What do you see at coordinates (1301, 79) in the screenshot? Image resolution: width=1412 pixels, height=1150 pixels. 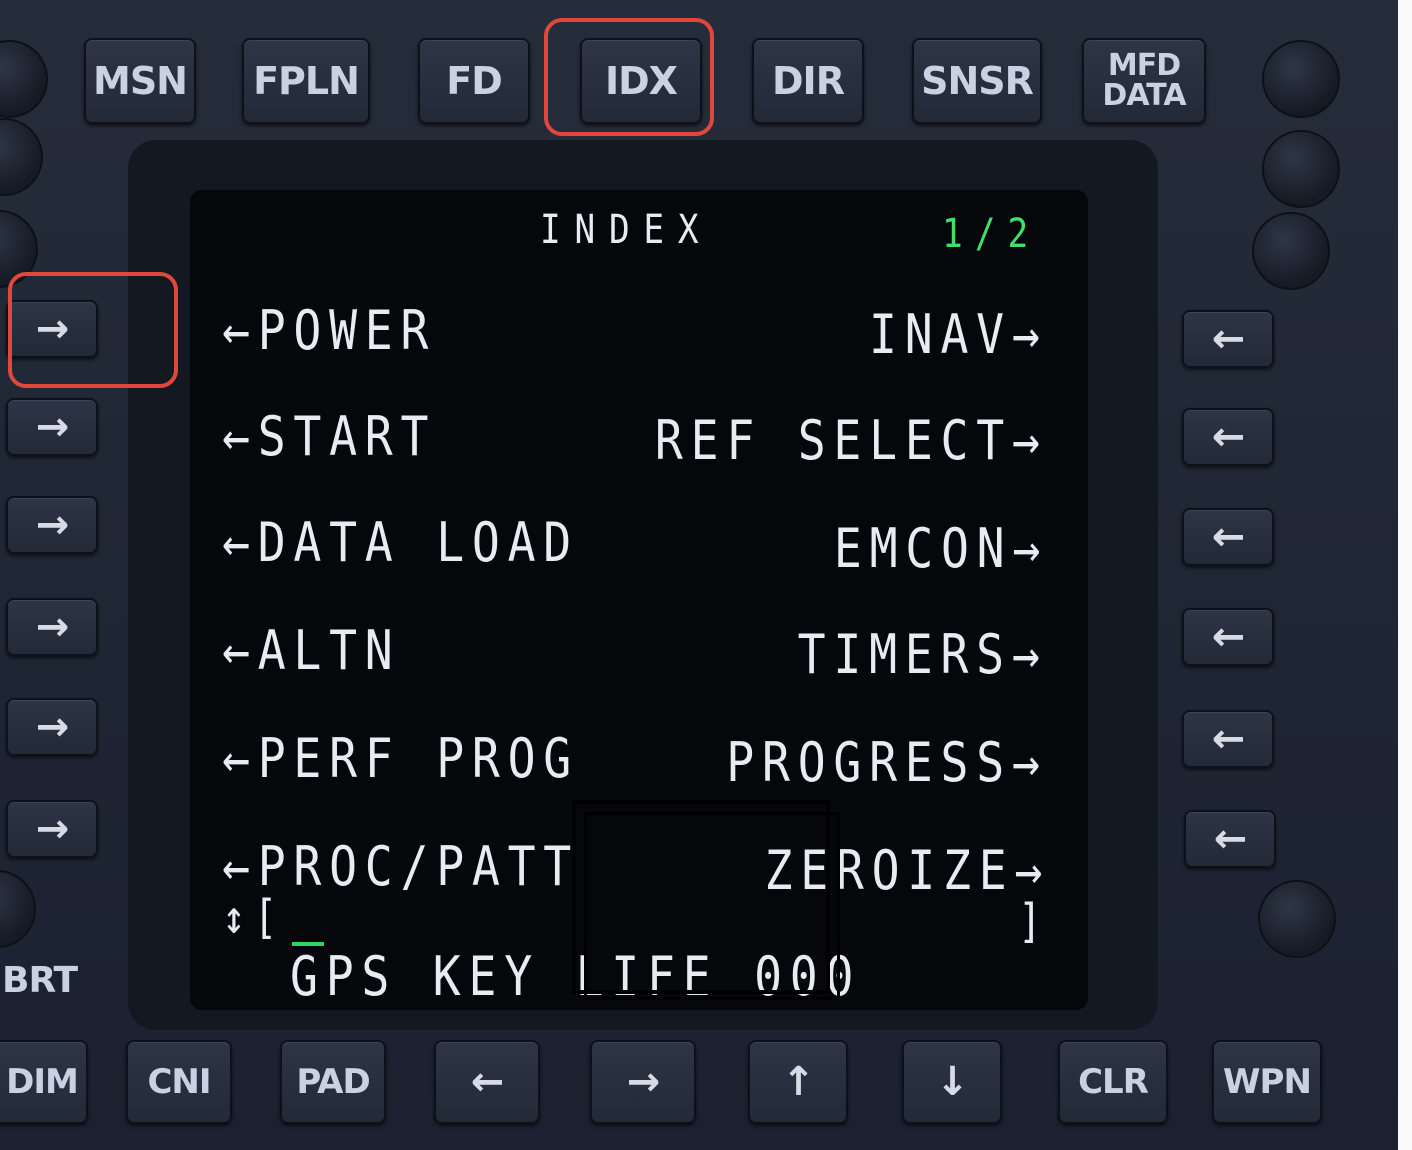 I see `knob-top-right` at bounding box center [1301, 79].